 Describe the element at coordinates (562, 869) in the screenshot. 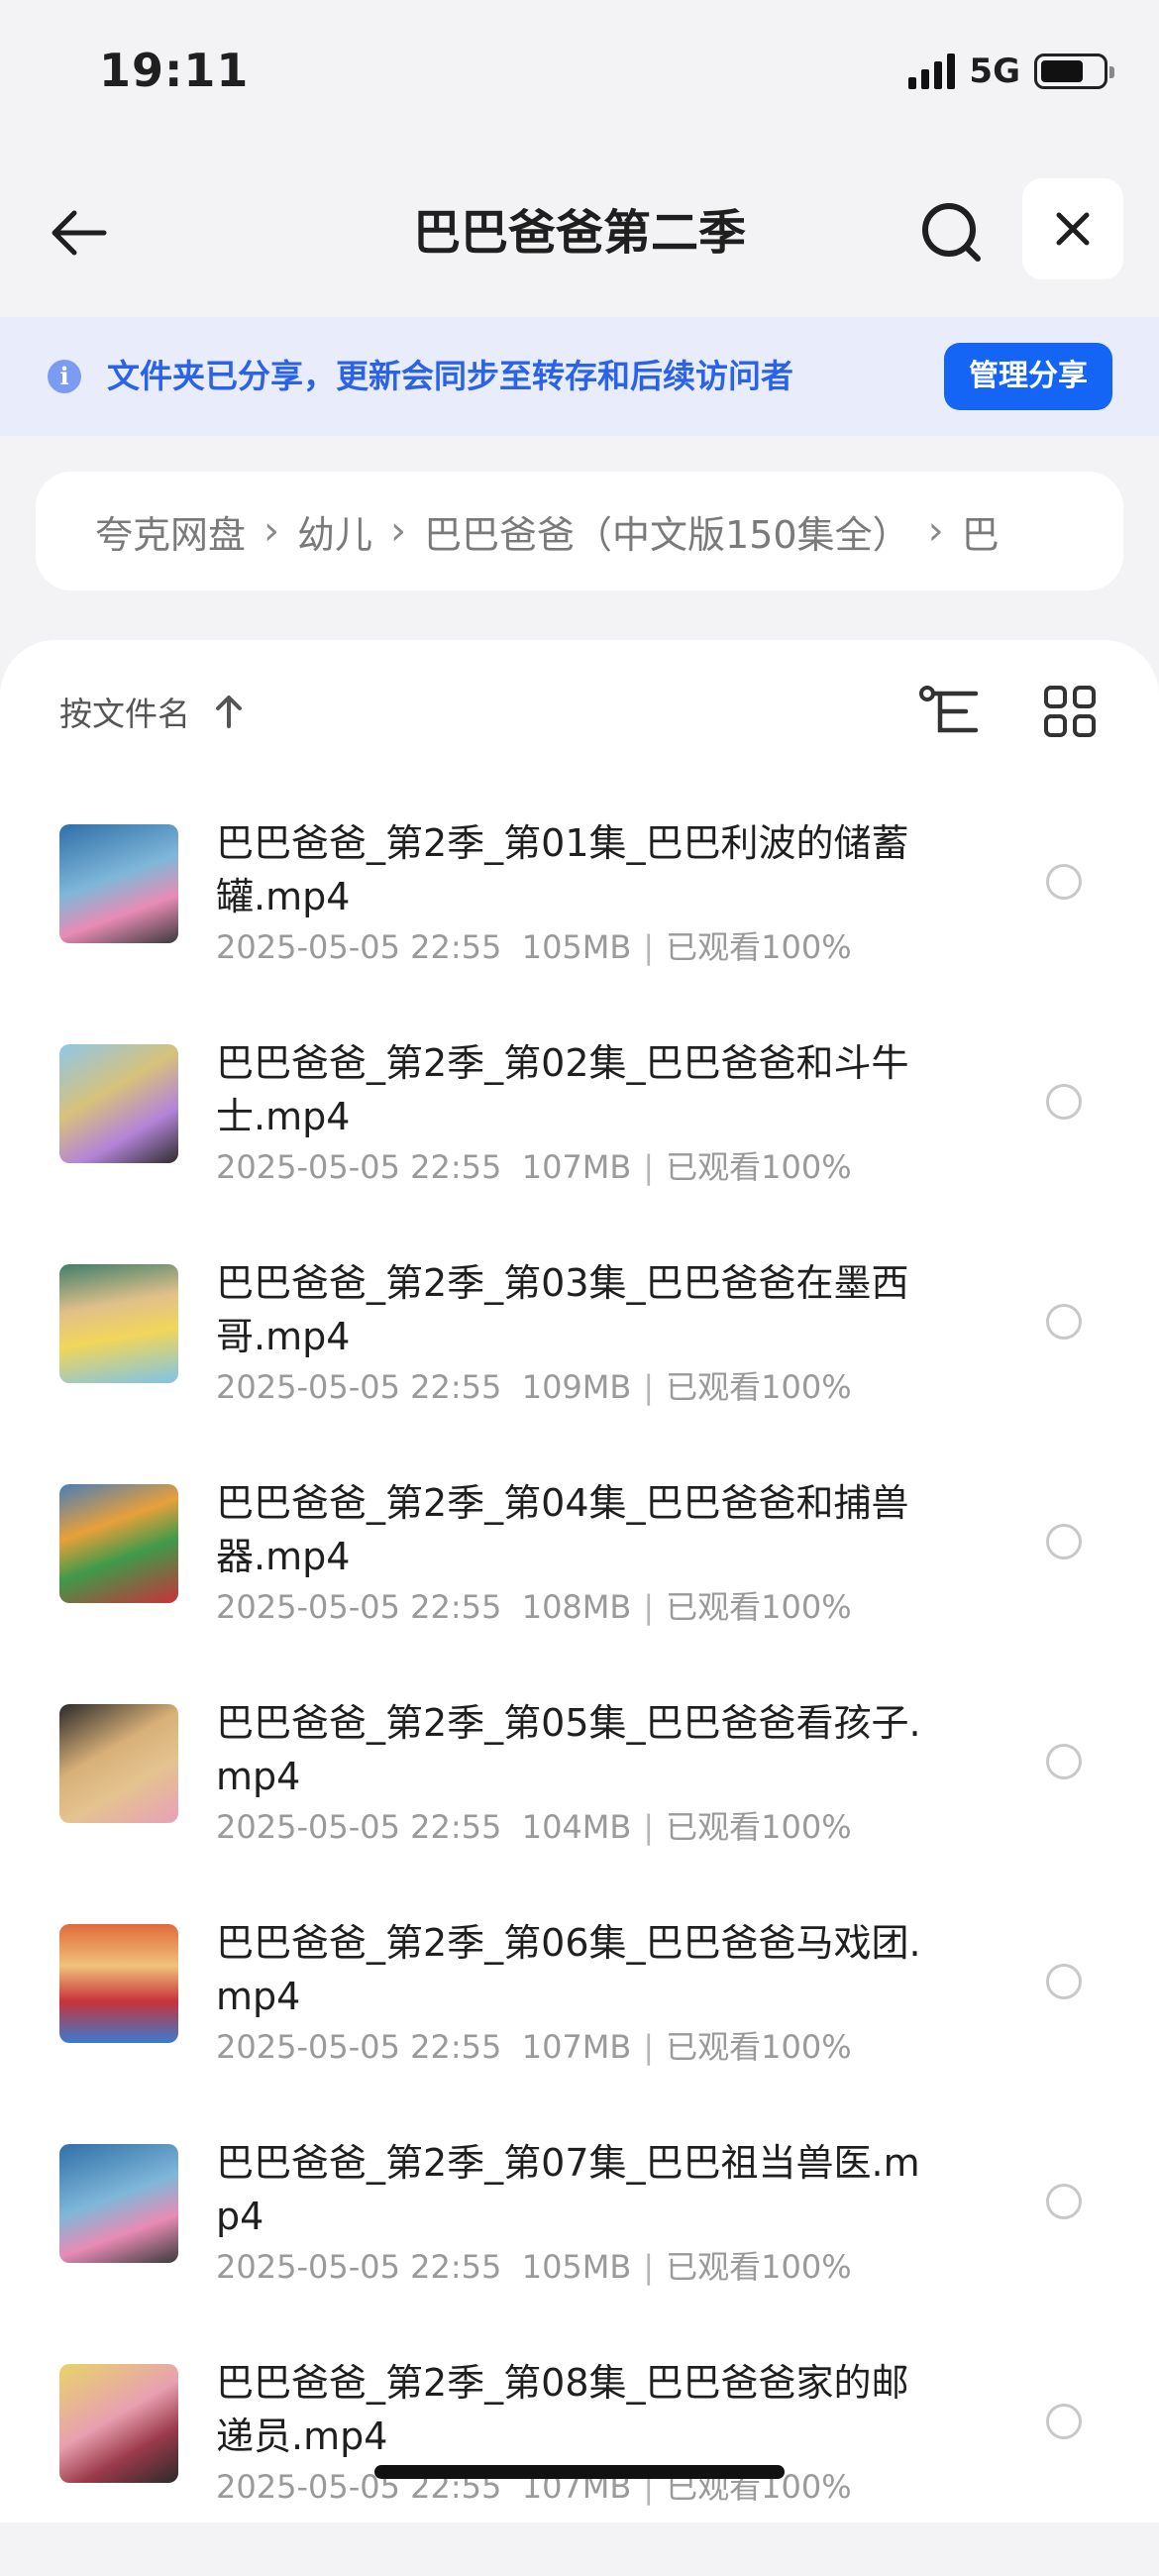

I see `file-name: 巴巴爸爸_第2季_第01集_巴巴利波的储蓄罐.mp4` at that location.